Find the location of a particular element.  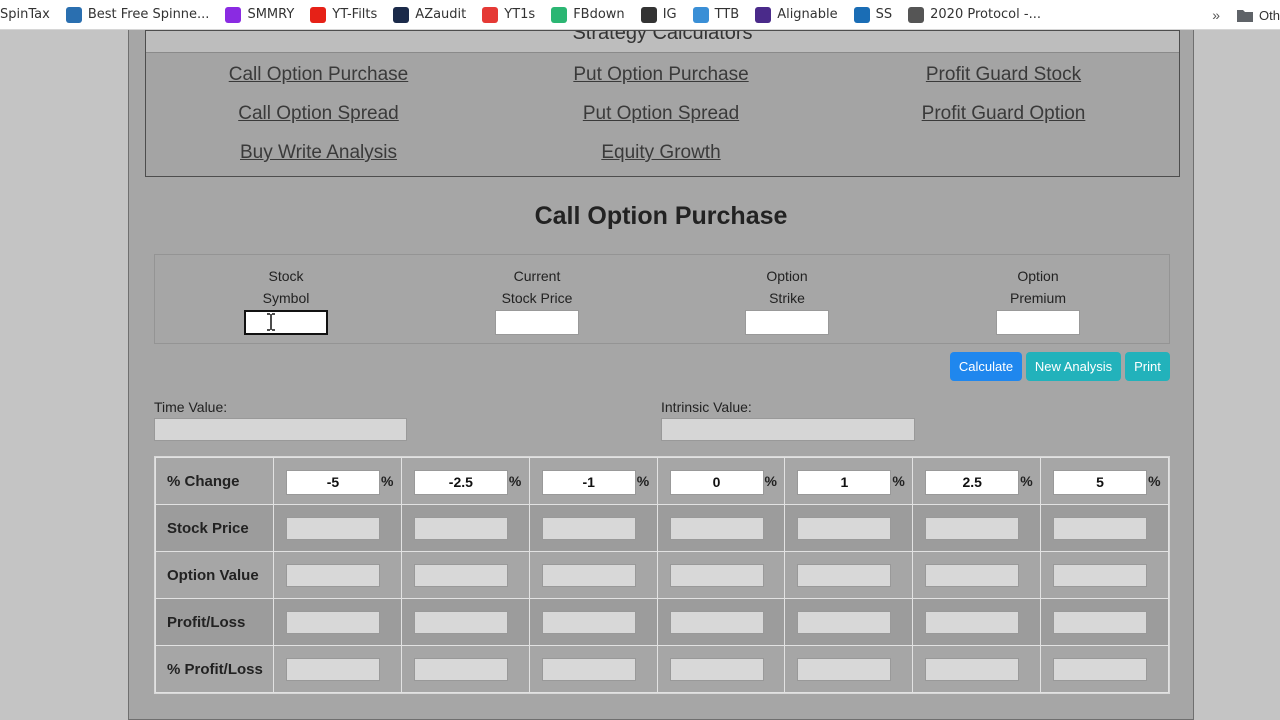

ig-icon is located at coordinates (648, 14).